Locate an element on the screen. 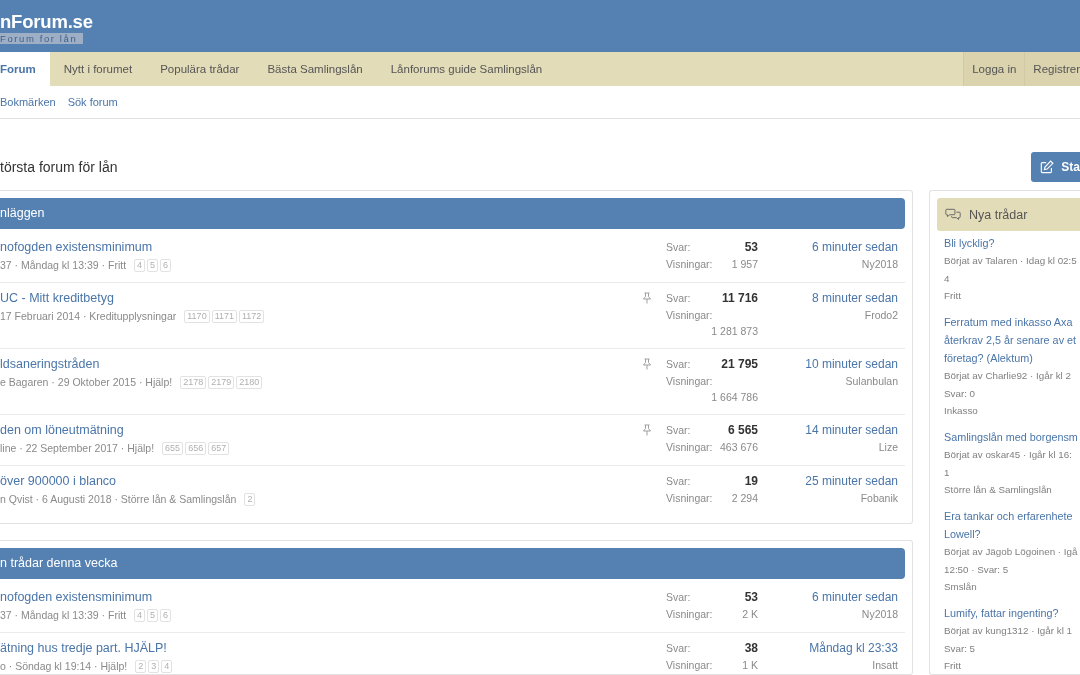  thread-meta: Börjat av oskar45 · Igår kl 16: 1 is located at coordinates (1008, 464).